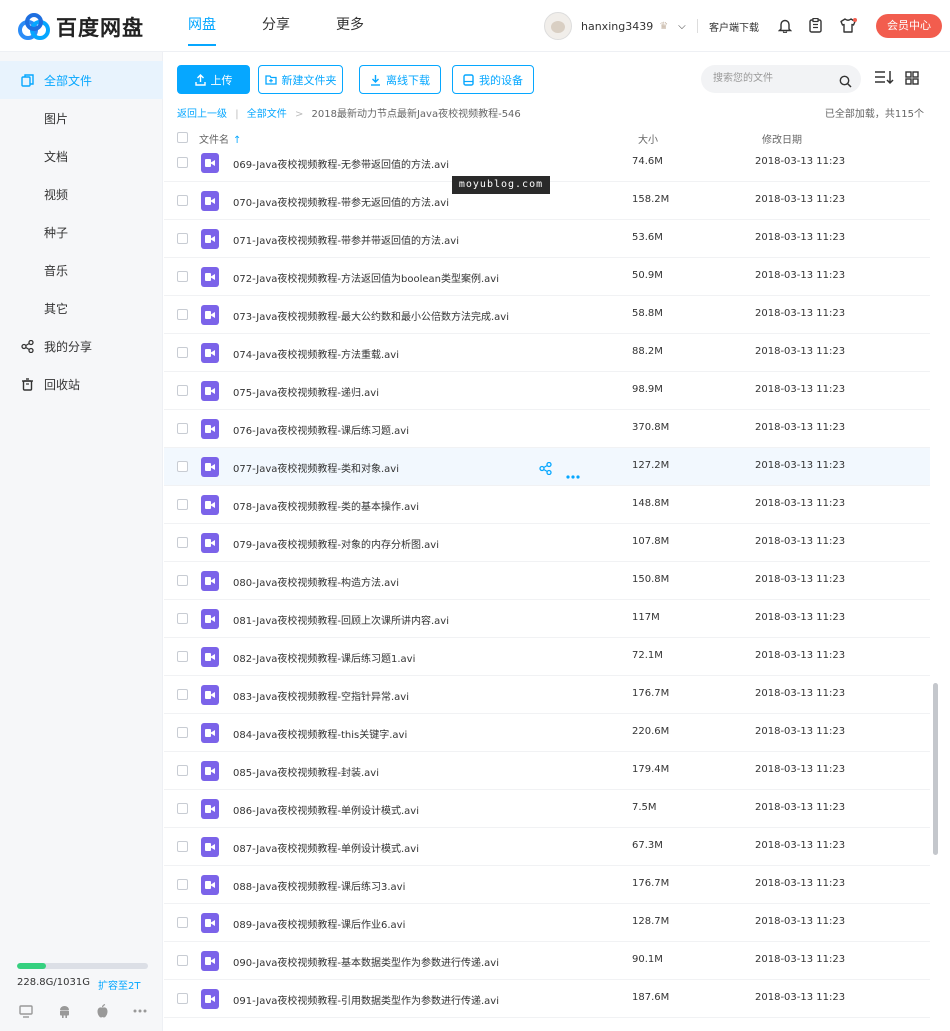 Image resolution: width=950 pixels, height=1031 pixels. Describe the element at coordinates (346, 239) in the screenshot. I see `file-name: 071-Java夜校视频教程-带参并带返回值的方法.avi` at that location.